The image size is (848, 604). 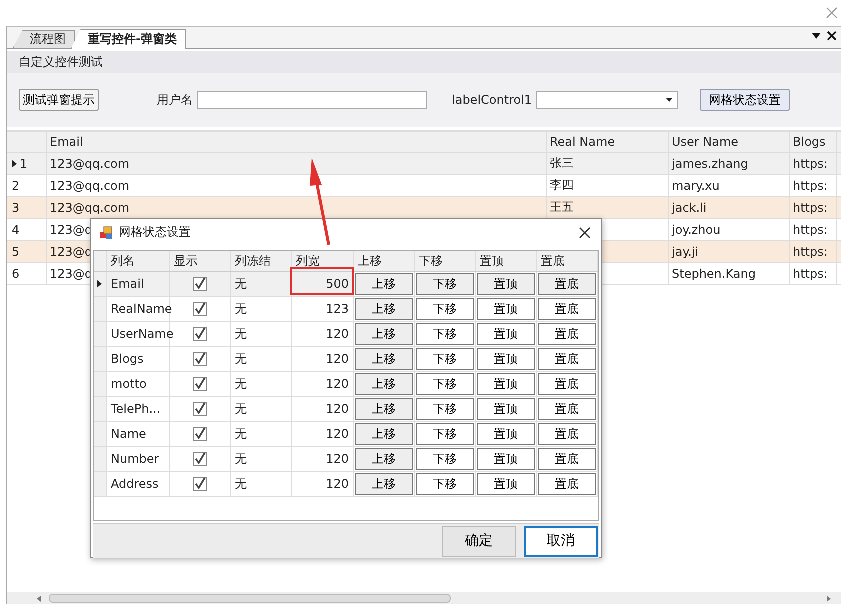 I want to click on panel-title: 自定义控件测试, so click(x=424, y=62).